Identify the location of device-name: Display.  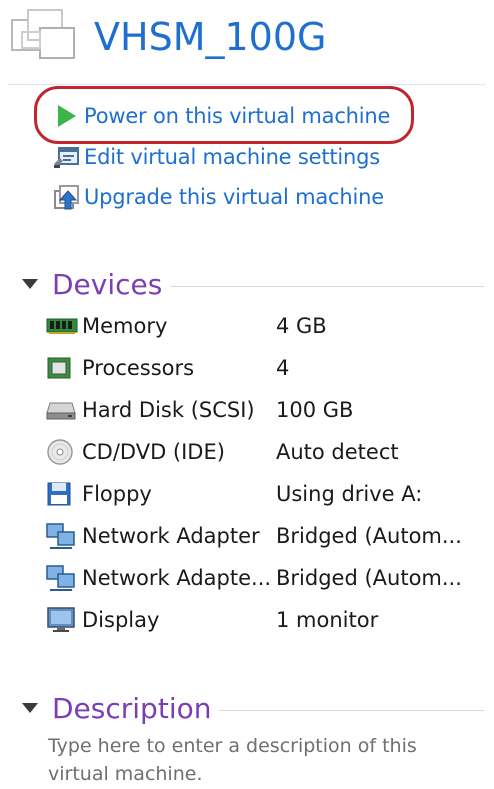
(121, 620).